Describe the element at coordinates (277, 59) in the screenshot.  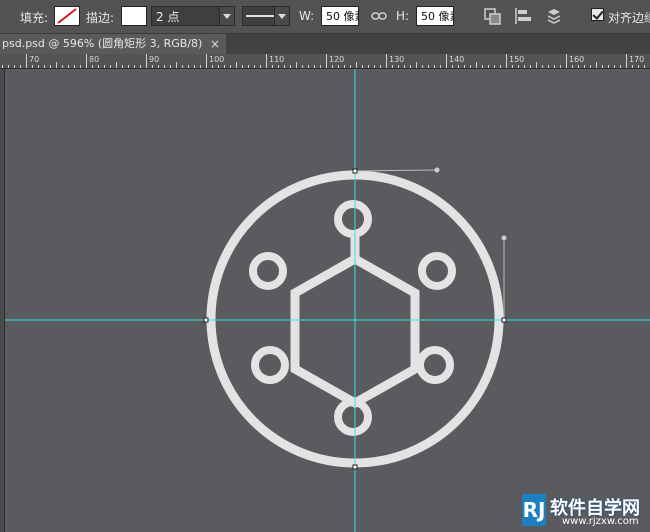
I see `ruler-label: 110` at that location.